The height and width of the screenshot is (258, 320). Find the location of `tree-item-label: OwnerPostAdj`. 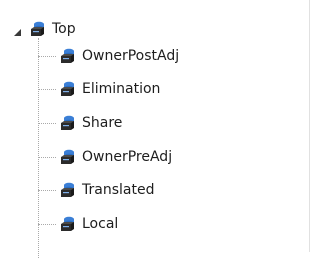

tree-item-label: OwnerPostAdj is located at coordinates (131, 56).